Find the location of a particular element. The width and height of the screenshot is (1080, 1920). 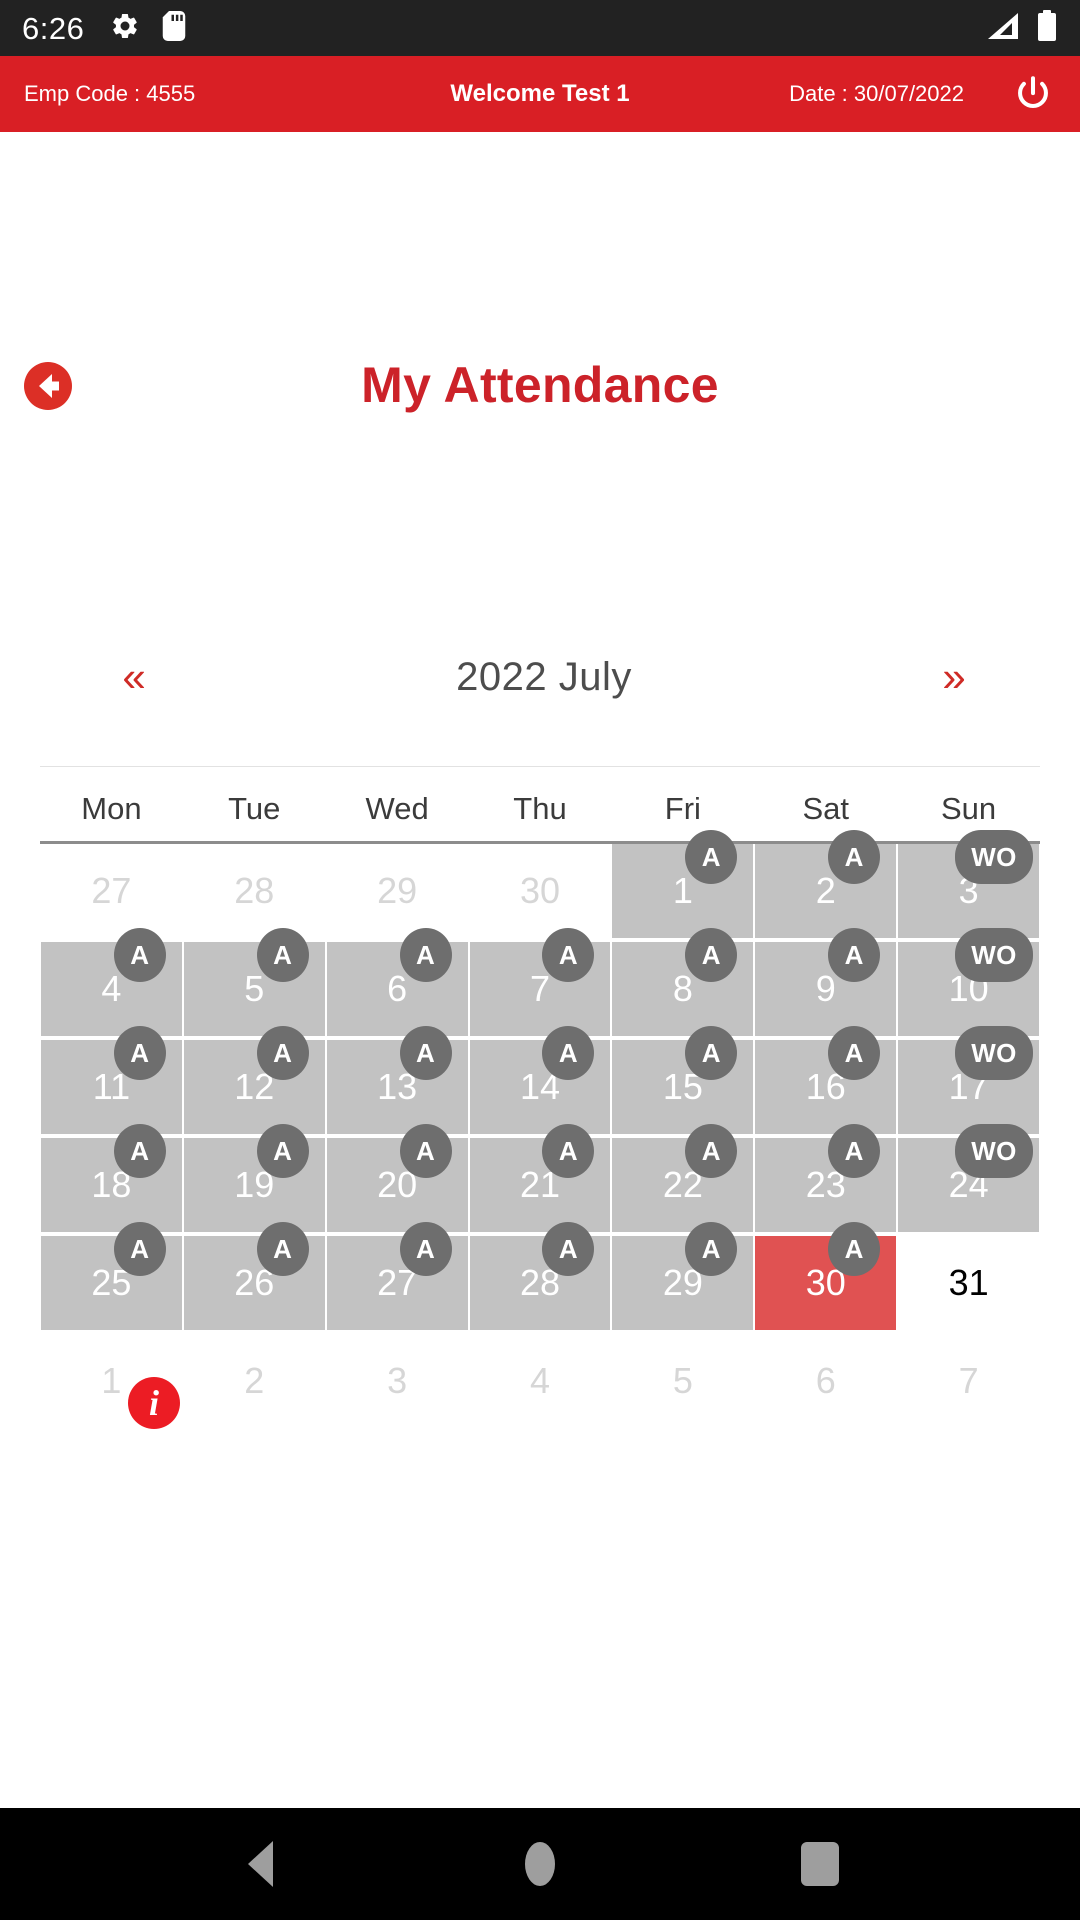

calendar-week-row: 18 A 19 A 20 A 21 A 22 A 23 A 24 WO is located at coordinates (540, 1180).